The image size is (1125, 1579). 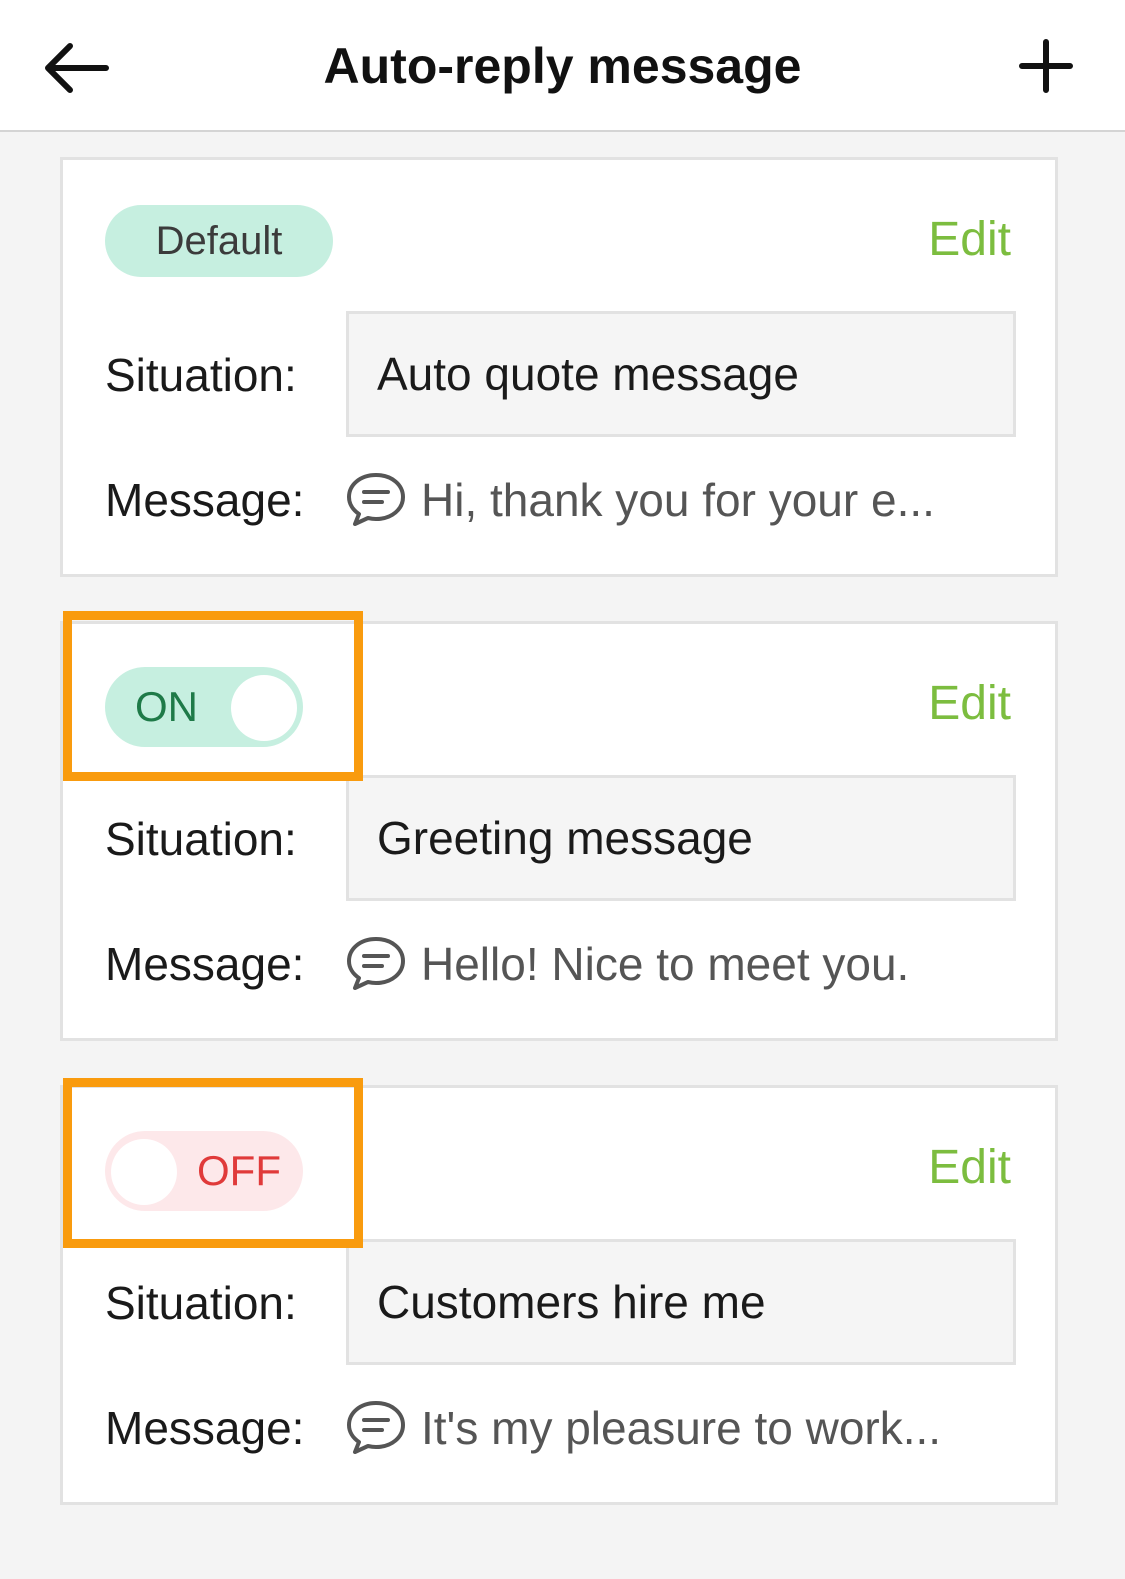 I want to click on status-toggle: OFF, so click(x=204, y=1171).